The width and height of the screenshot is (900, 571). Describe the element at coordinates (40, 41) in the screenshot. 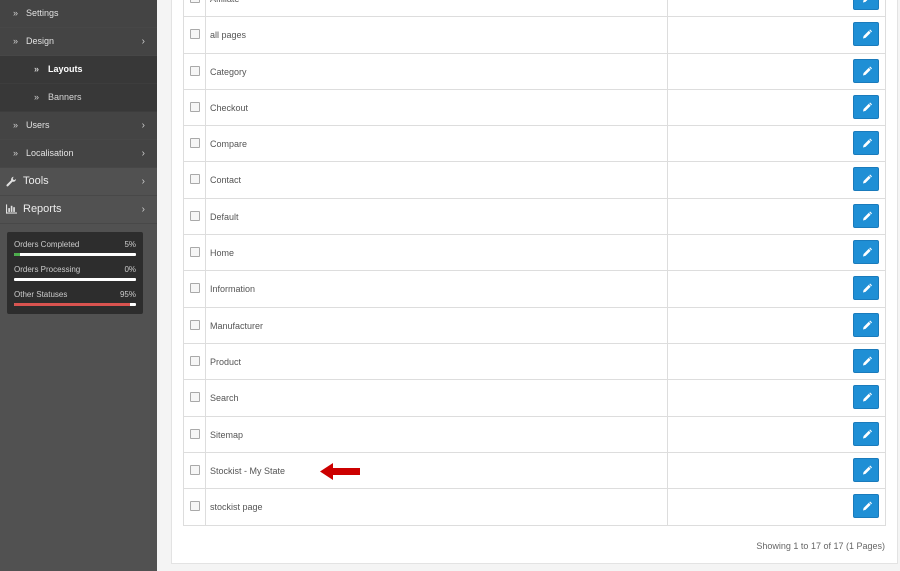

I see `sidebar-item-label: Design` at that location.